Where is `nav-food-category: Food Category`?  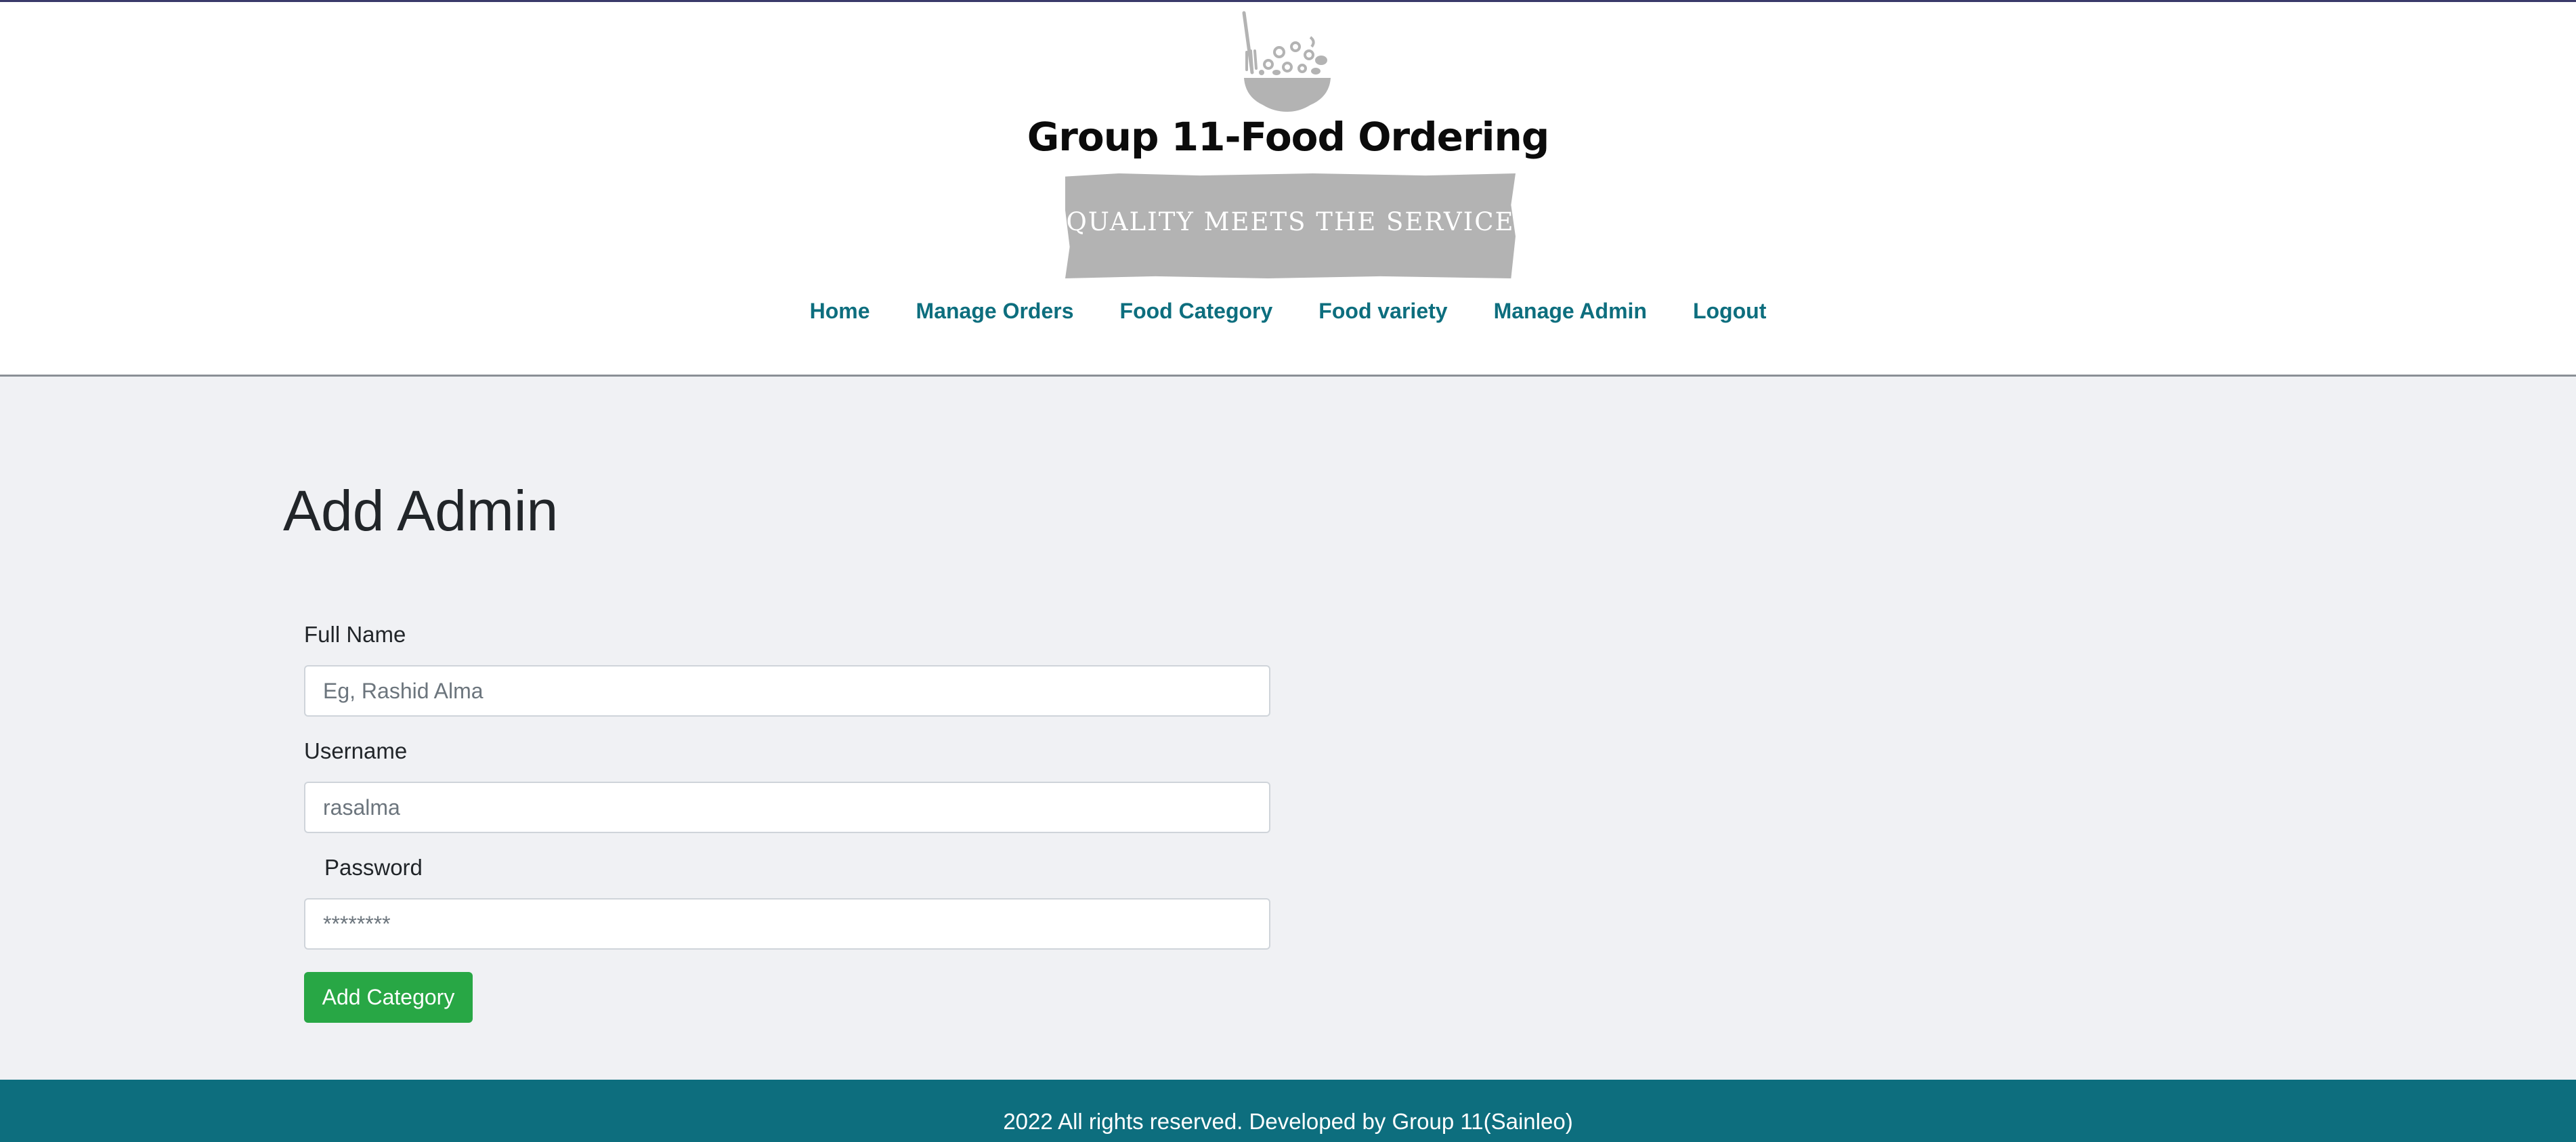 nav-food-category: Food Category is located at coordinates (1196, 311).